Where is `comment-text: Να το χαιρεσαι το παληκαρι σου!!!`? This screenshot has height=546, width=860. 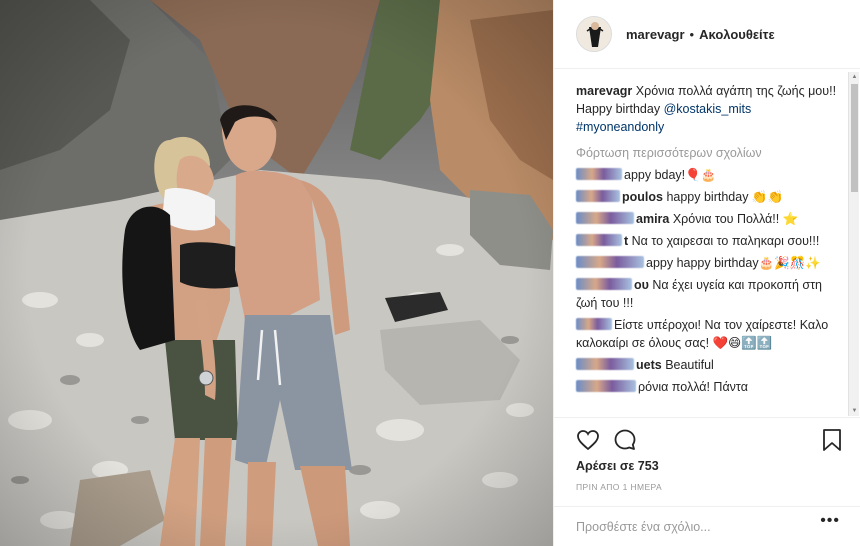 comment-text: Να το χαιρεσαι το παληκαρι σου!!! is located at coordinates (725, 241).